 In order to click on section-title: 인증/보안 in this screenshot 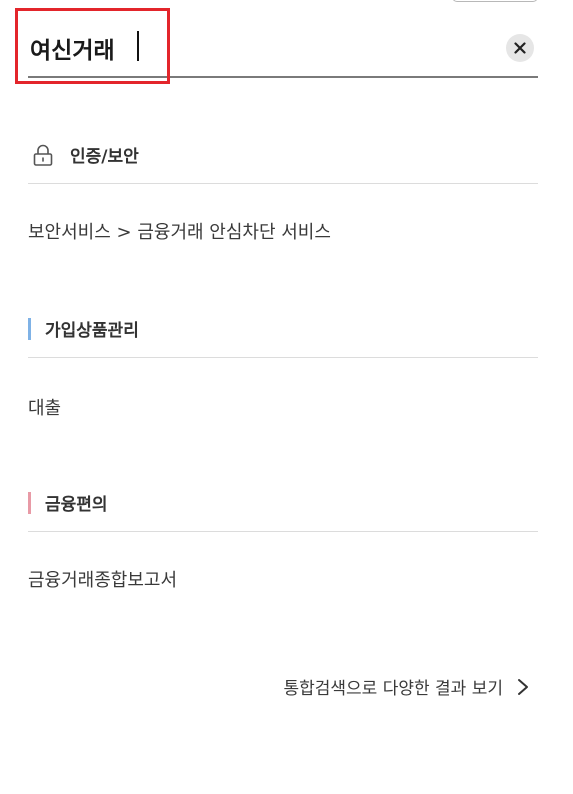, I will do `click(104, 157)`.